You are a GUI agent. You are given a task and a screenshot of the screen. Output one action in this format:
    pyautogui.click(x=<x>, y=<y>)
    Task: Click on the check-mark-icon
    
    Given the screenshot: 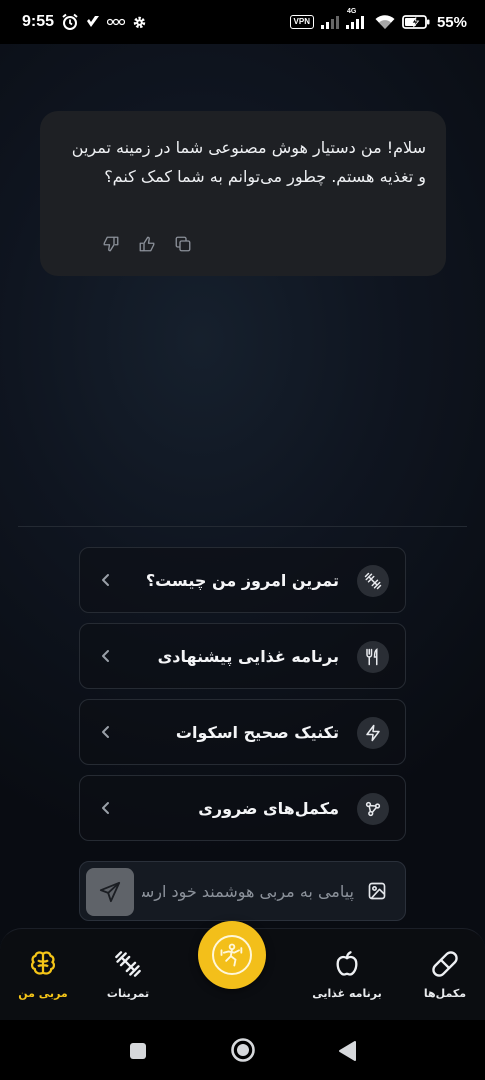 What is the action you would take?
    pyautogui.click(x=93, y=22)
    